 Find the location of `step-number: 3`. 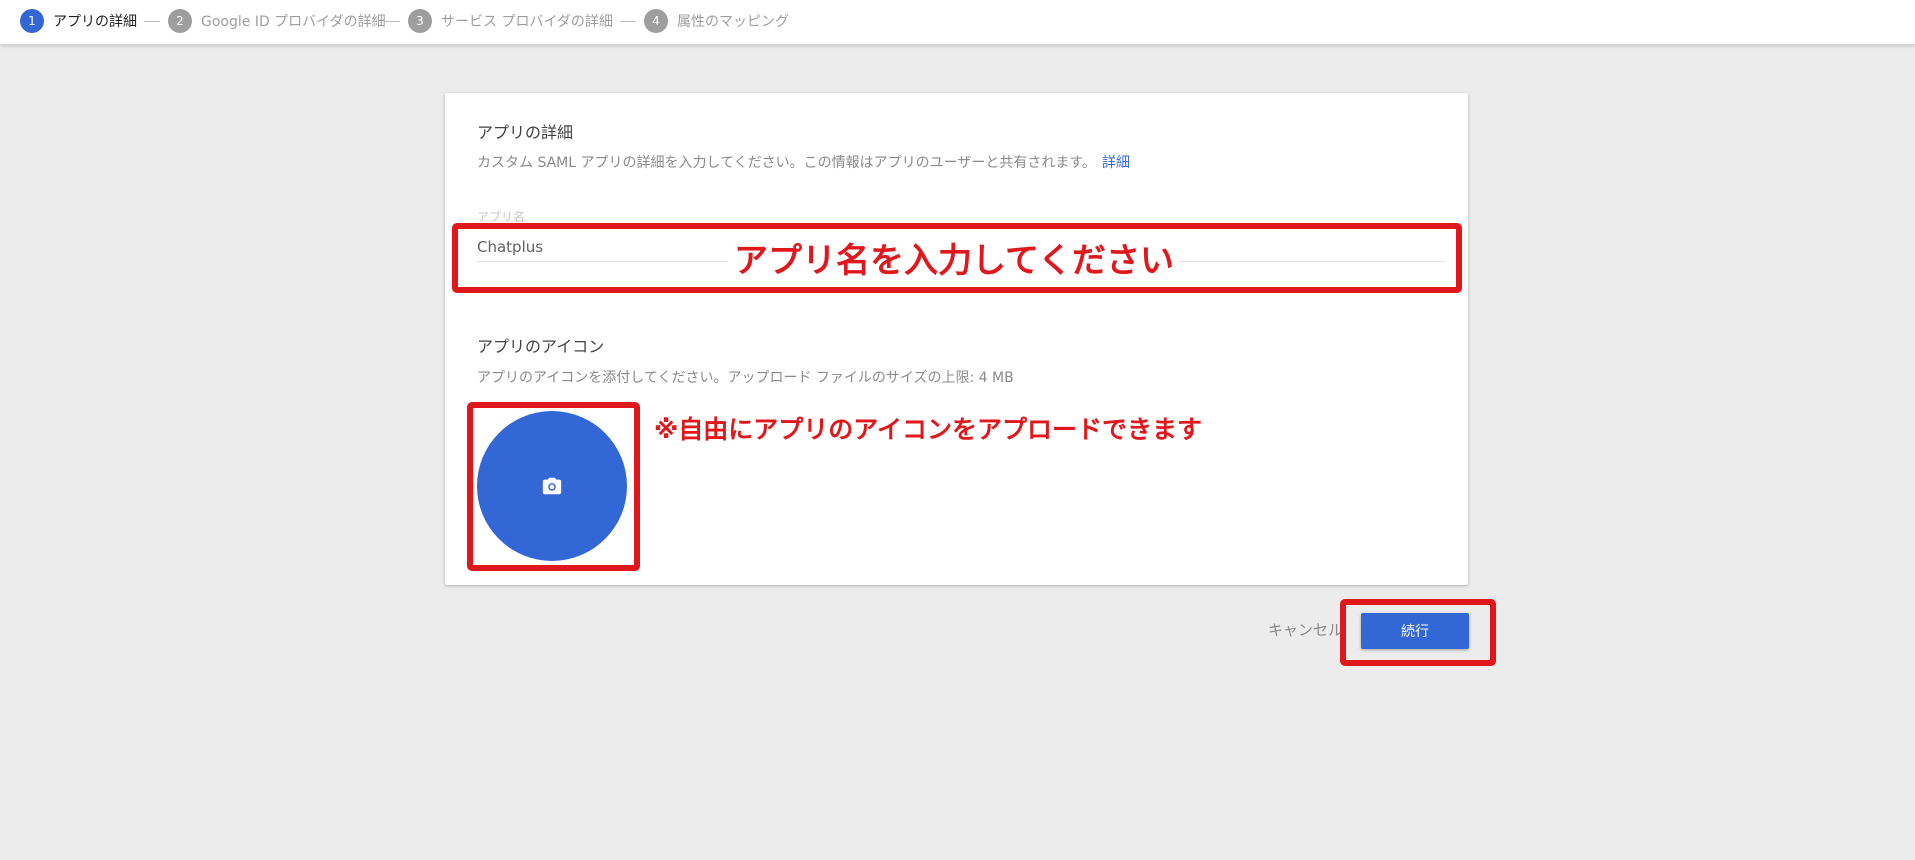

step-number: 3 is located at coordinates (420, 21).